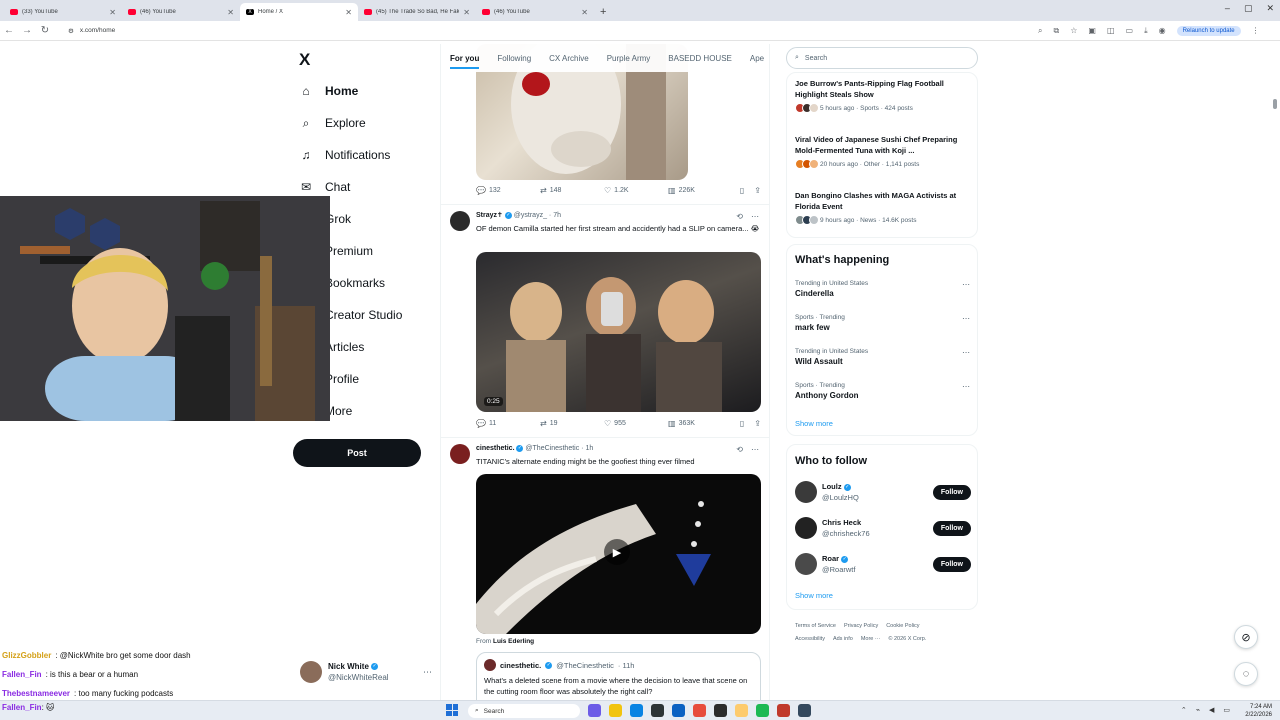 The image size is (1280, 720). Describe the element at coordinates (345, 155) in the screenshot. I see `nav-notifications: ♫ Notifications` at that location.